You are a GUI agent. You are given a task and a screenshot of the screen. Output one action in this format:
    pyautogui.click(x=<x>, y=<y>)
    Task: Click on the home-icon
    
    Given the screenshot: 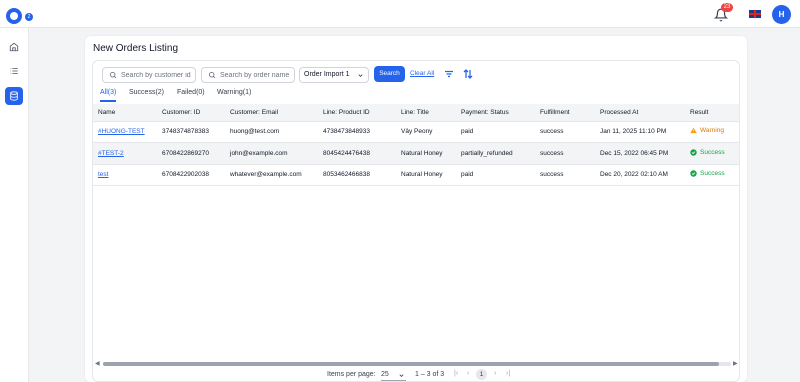 What is the action you would take?
    pyautogui.click(x=14, y=47)
    